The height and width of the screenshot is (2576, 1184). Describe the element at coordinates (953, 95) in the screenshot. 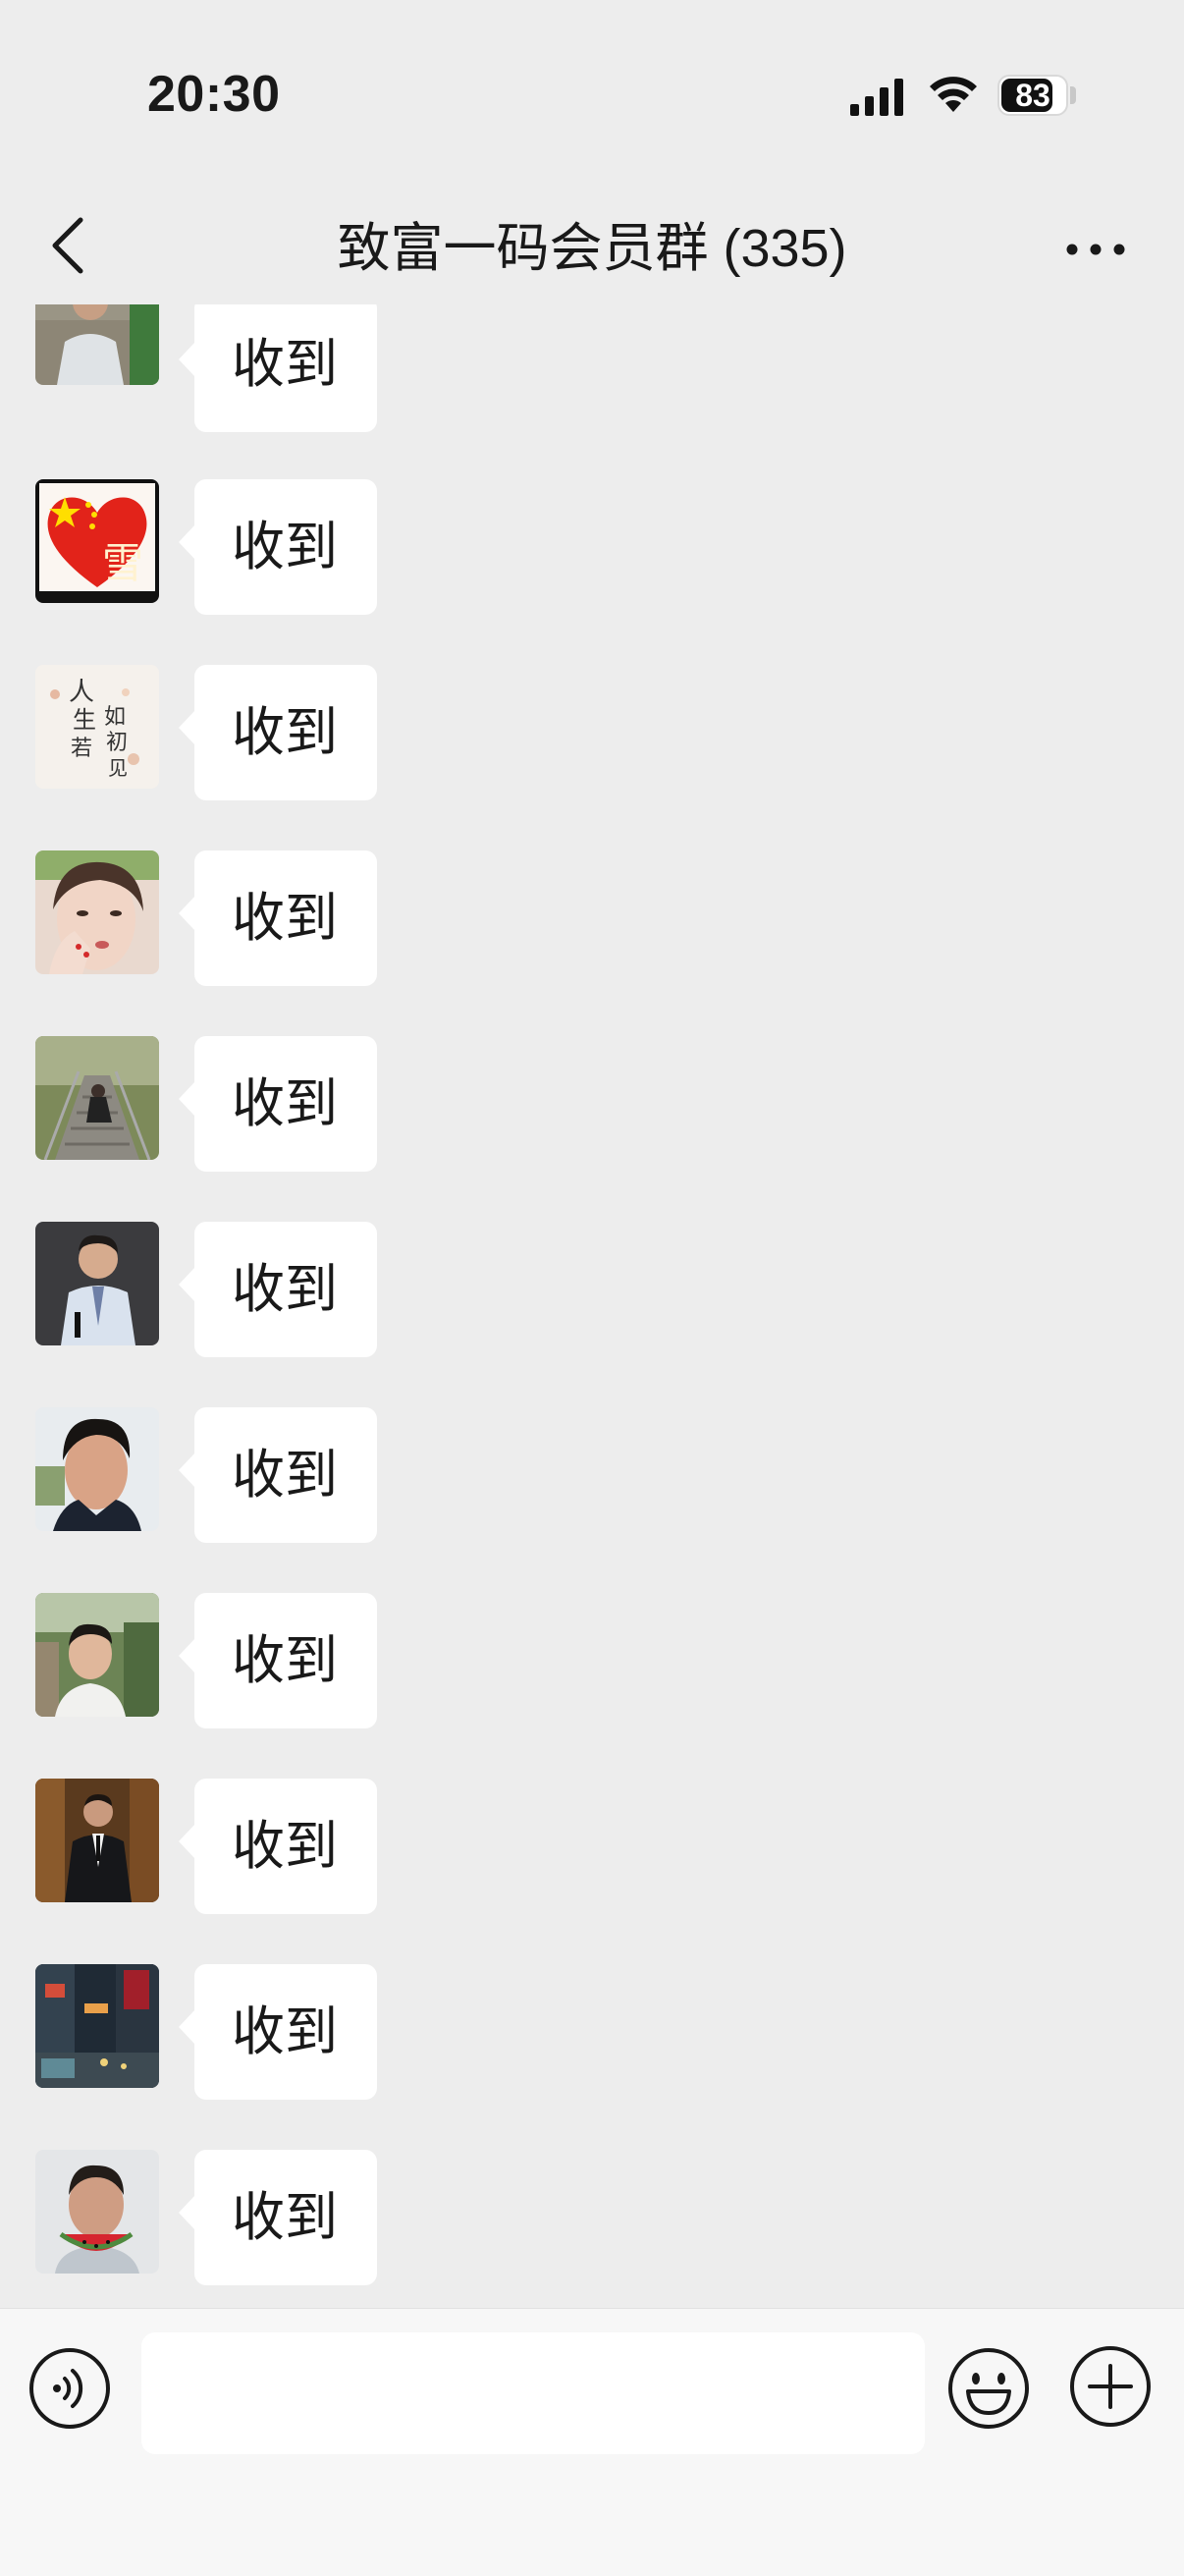

I see `wifi-icon` at that location.